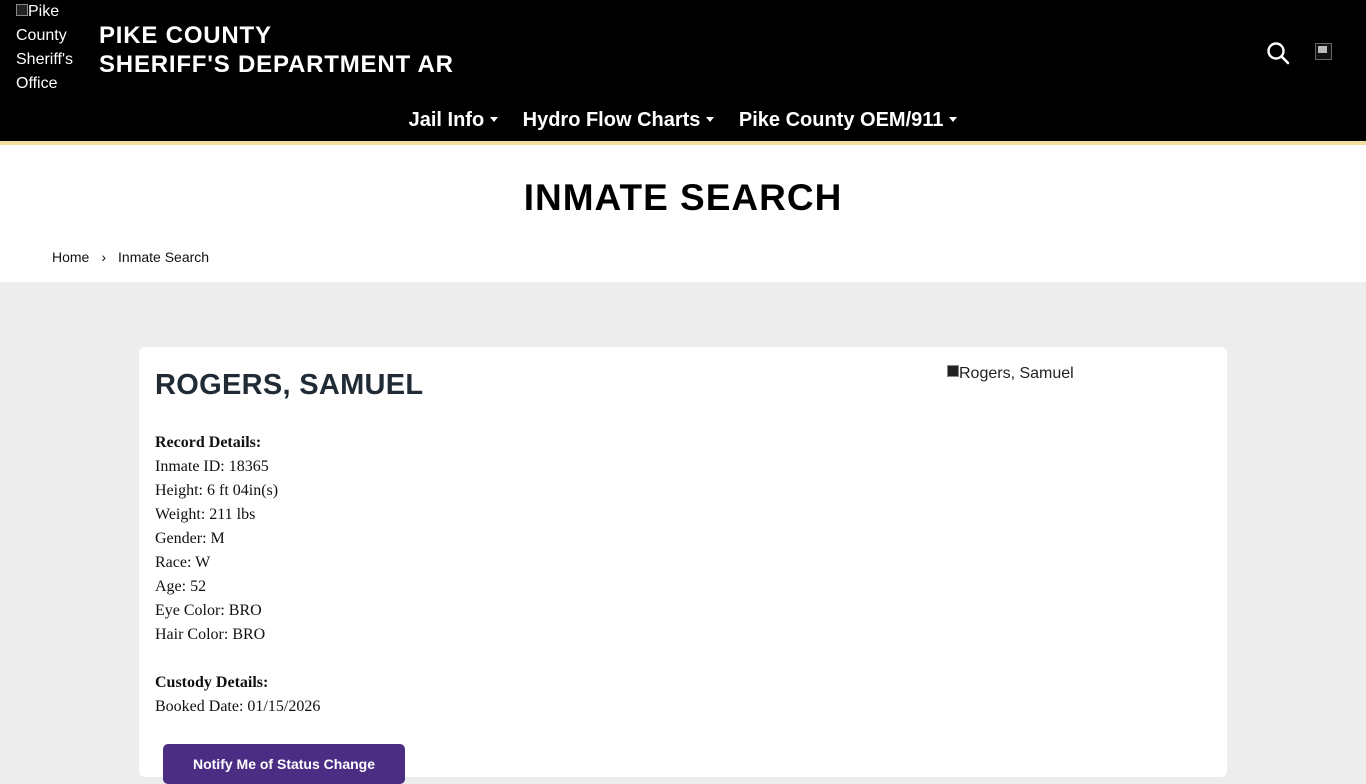 Image resolution: width=1366 pixels, height=784 pixels. What do you see at coordinates (164, 257) in the screenshot?
I see `breadcrumb-current: Inmate Search` at bounding box center [164, 257].